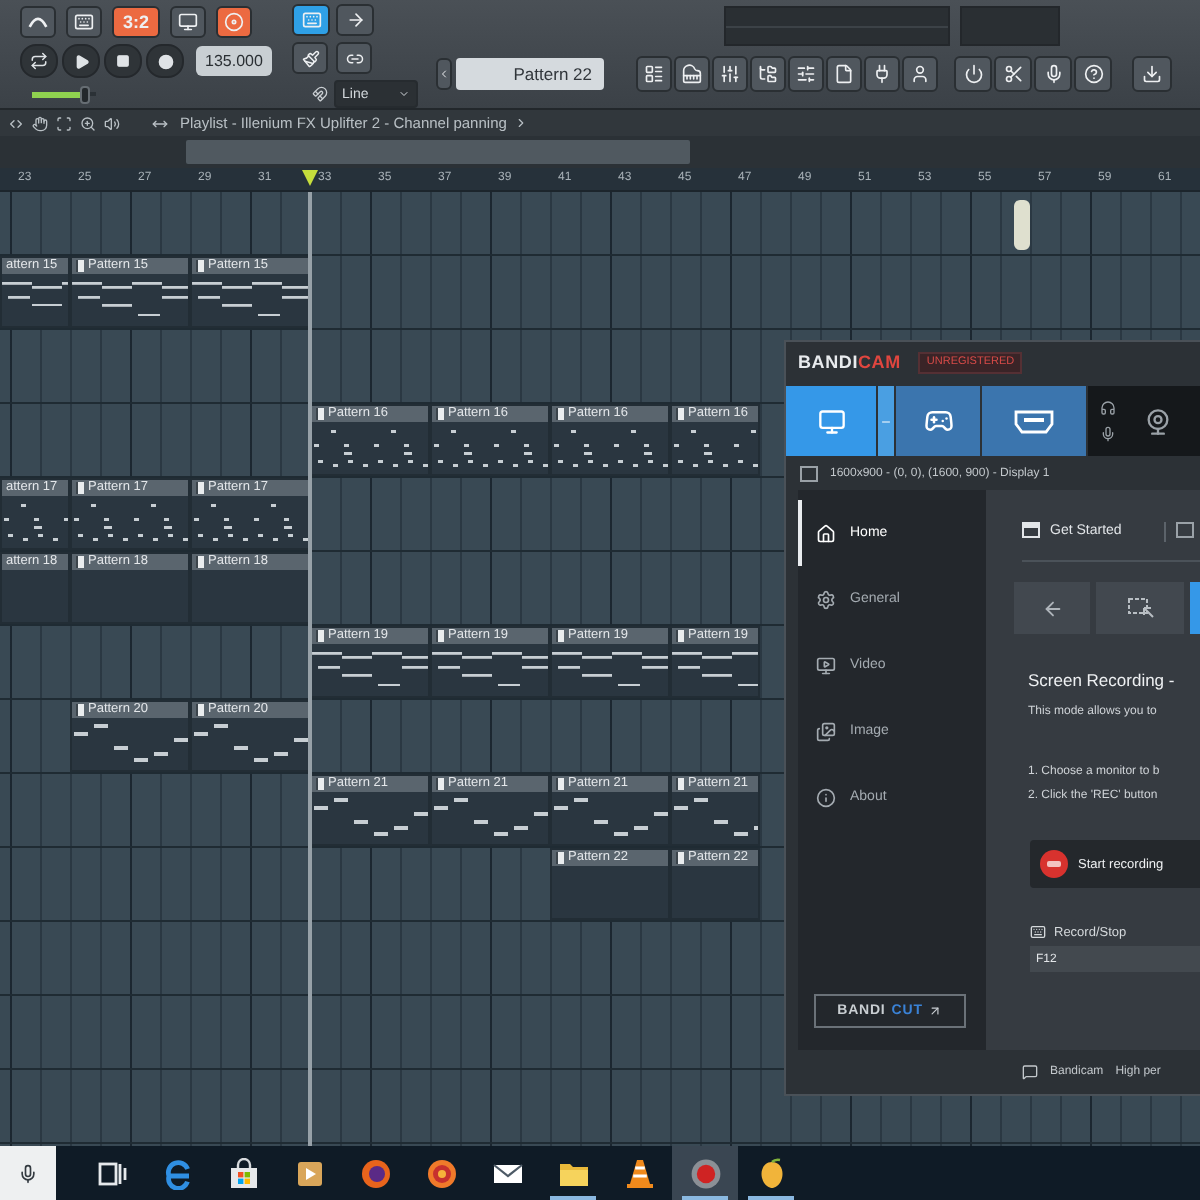  Describe the element at coordinates (112, 123) in the screenshot. I see `speaker-icon` at that location.